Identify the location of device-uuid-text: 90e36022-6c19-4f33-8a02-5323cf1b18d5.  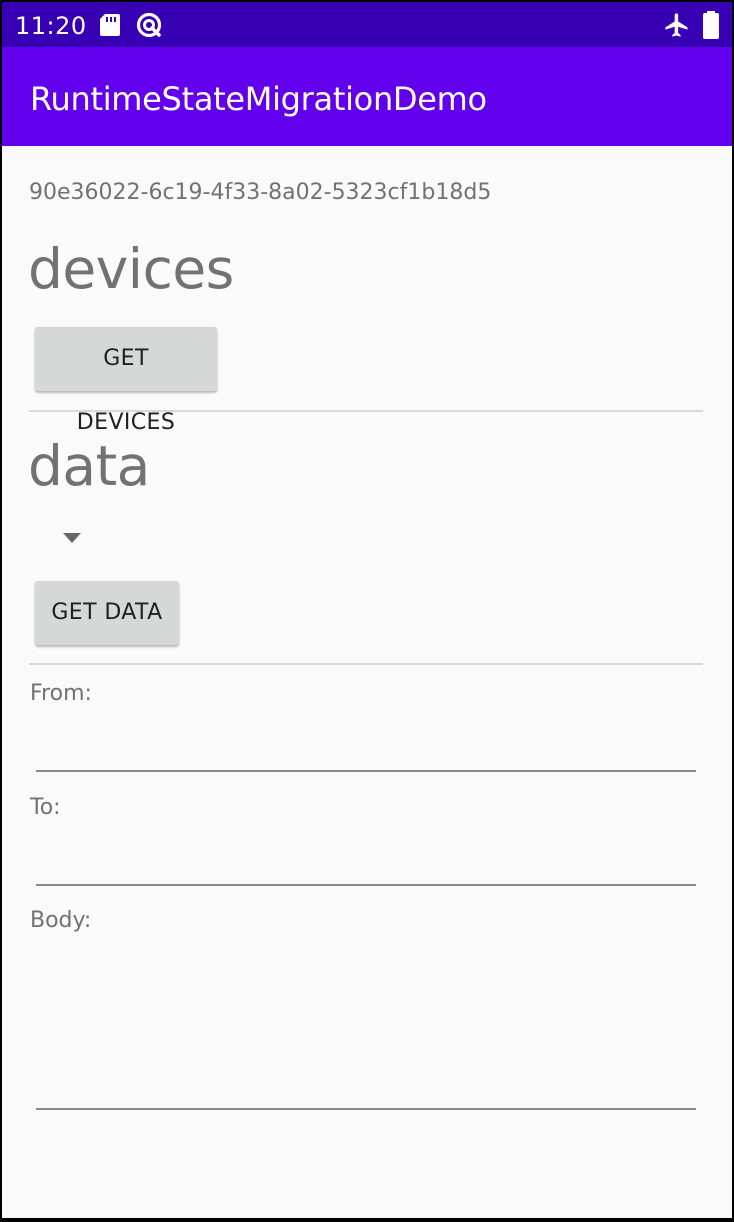
(260, 192).